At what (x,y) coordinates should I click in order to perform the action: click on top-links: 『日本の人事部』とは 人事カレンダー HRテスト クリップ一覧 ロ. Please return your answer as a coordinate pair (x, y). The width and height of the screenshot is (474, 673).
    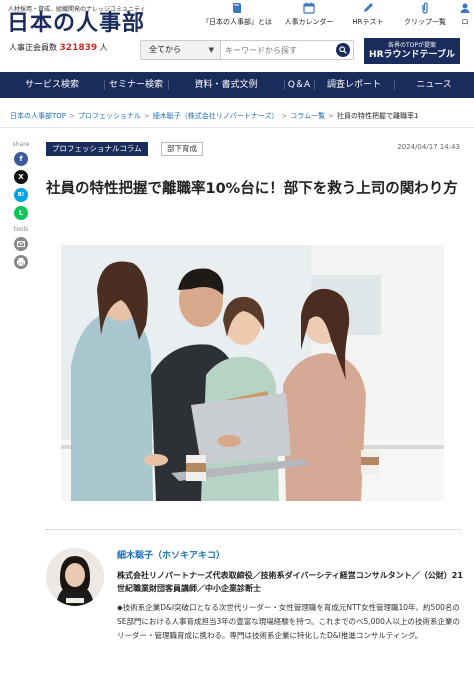
    Looking at the image, I should click on (334, 18).